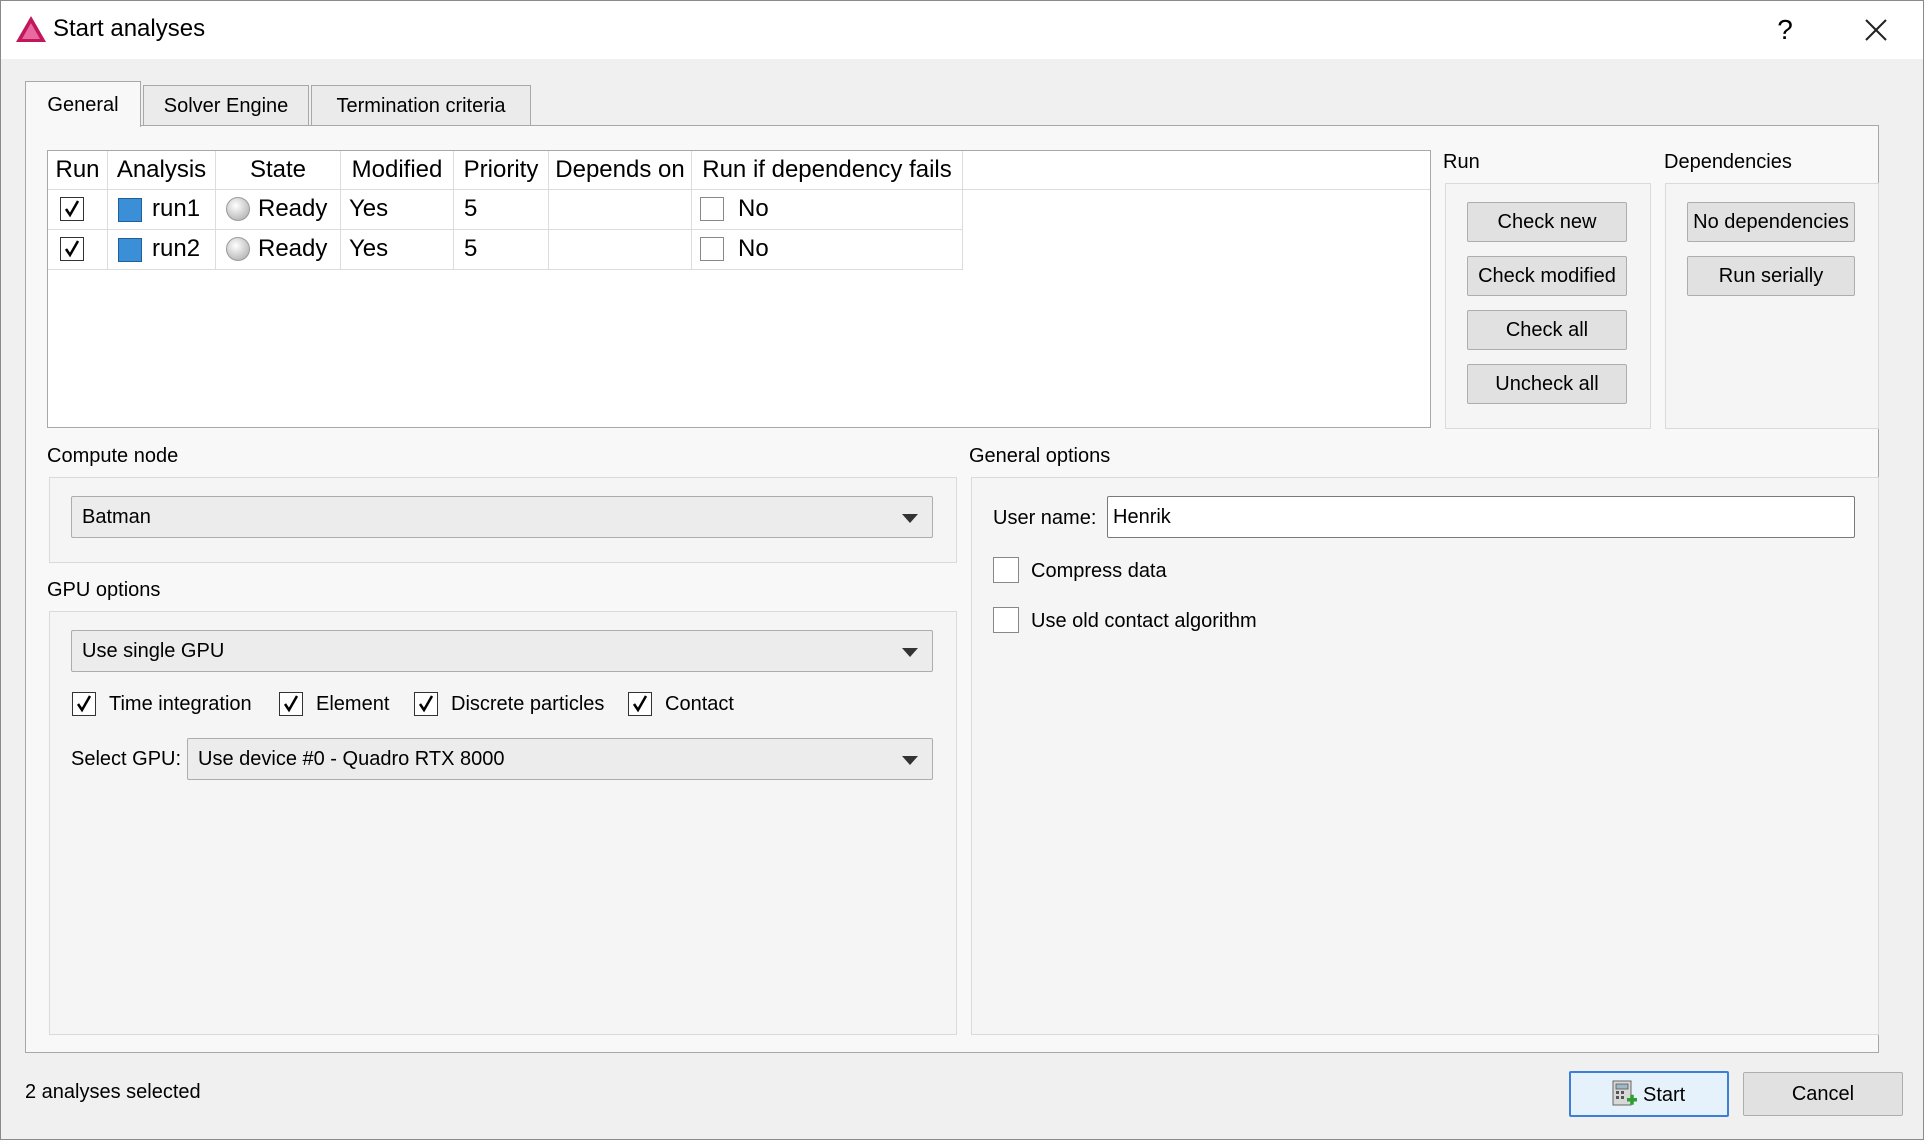 This screenshot has height=1140, width=1924. I want to click on discrete-particles-label: Discrete particles, so click(527, 704).